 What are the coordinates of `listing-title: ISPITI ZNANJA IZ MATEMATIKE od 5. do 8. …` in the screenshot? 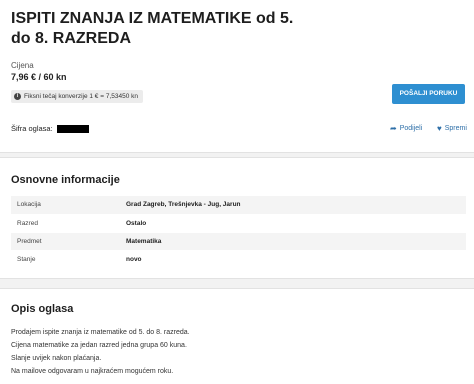 It's located at (152, 28).